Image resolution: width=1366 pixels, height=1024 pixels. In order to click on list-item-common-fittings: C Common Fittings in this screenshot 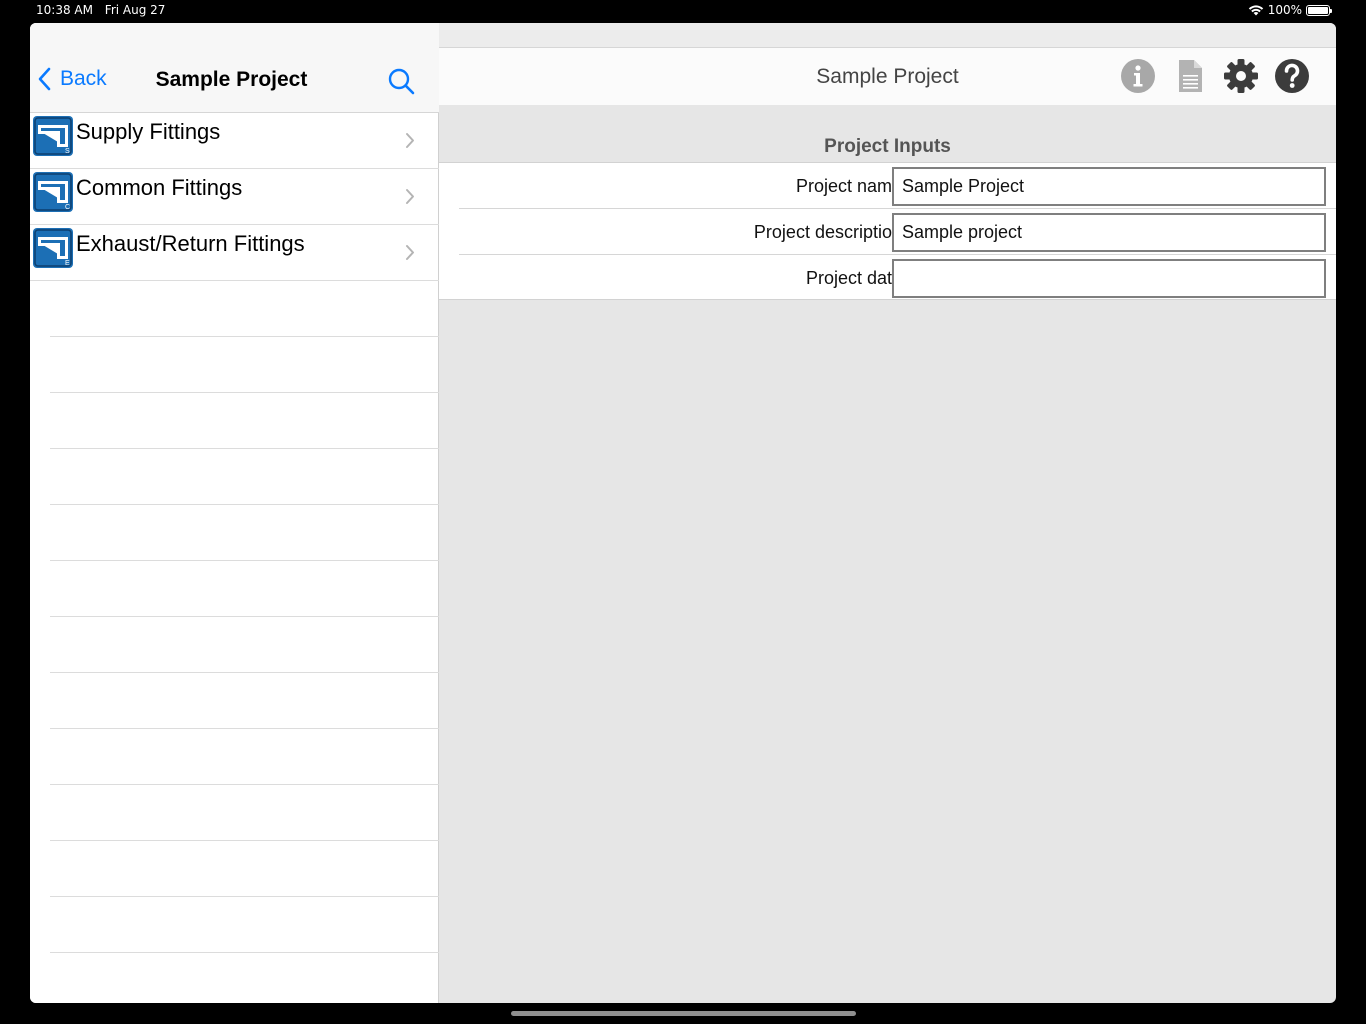, I will do `click(234, 197)`.